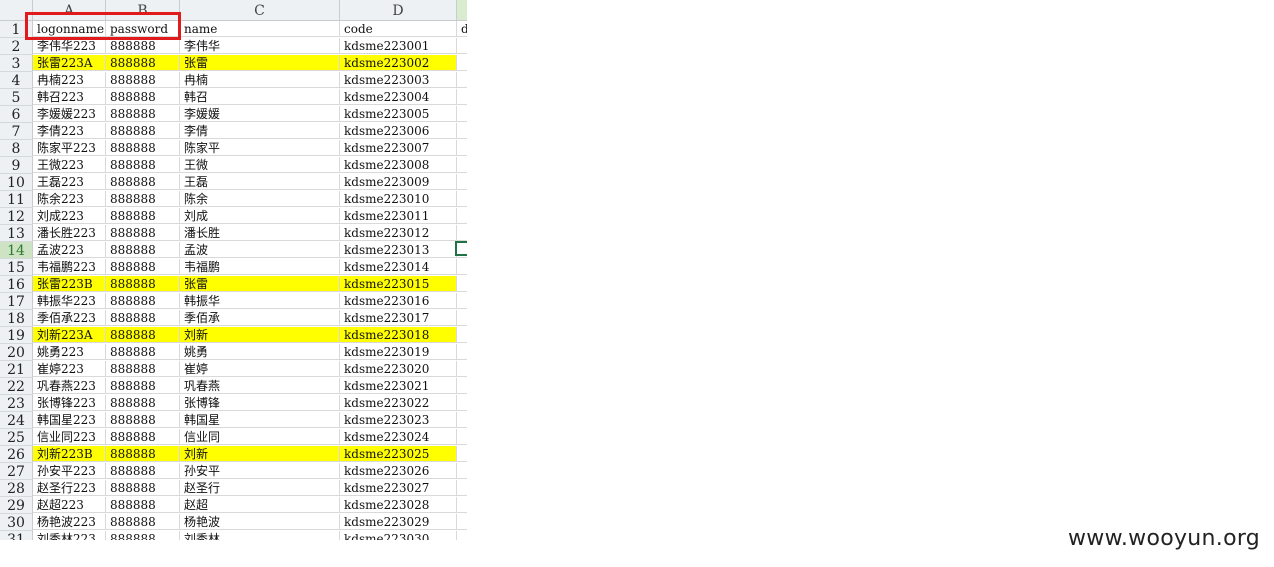  What do you see at coordinates (69, 420) in the screenshot?
I see `cell-logonname: 韩国星223` at bounding box center [69, 420].